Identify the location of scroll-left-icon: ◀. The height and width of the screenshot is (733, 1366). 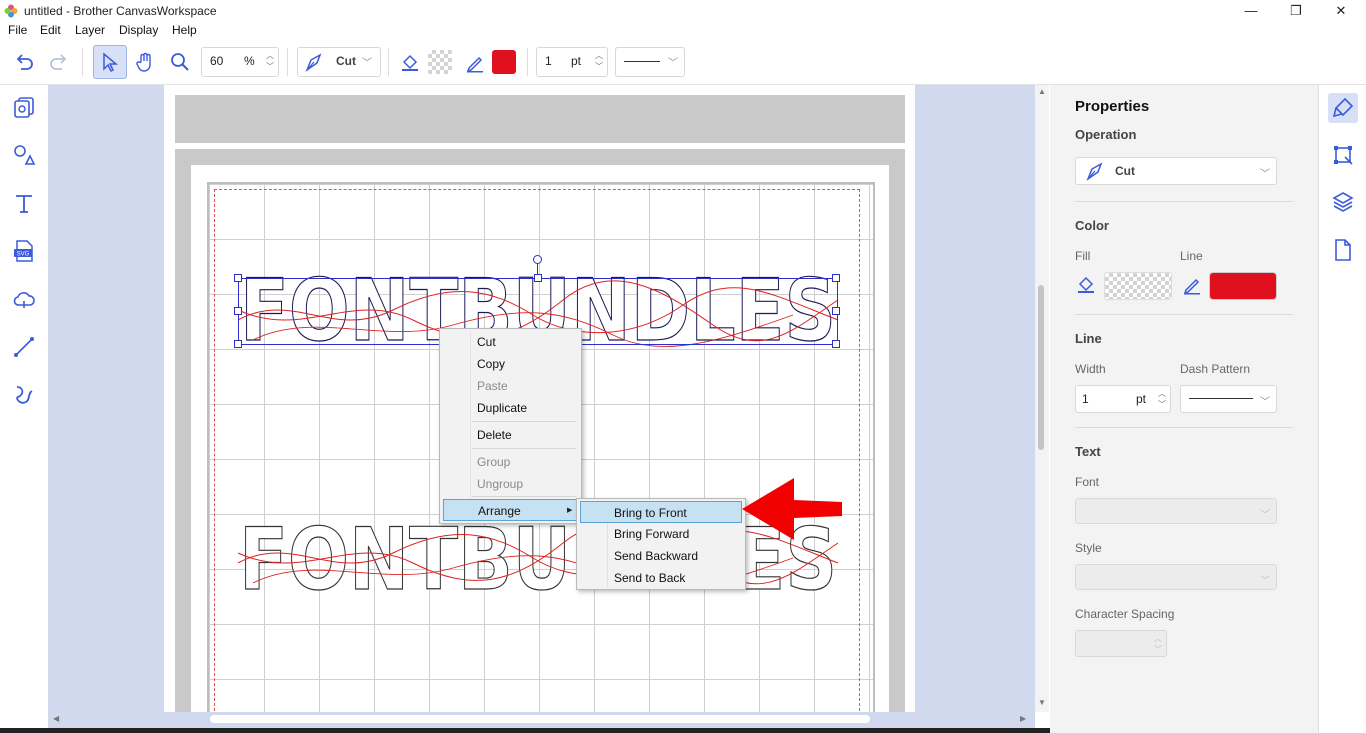
(56, 718).